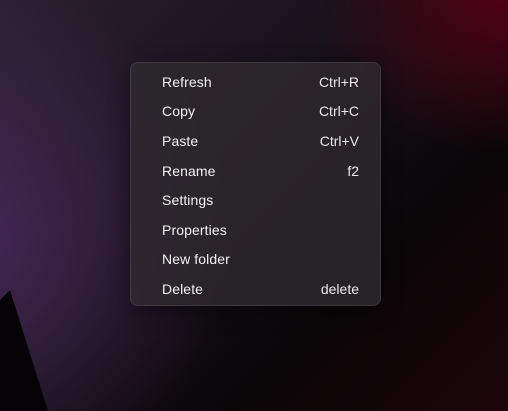 The image size is (508, 411). Describe the element at coordinates (353, 170) in the screenshot. I see `menu-item-shortcut: f2` at that location.